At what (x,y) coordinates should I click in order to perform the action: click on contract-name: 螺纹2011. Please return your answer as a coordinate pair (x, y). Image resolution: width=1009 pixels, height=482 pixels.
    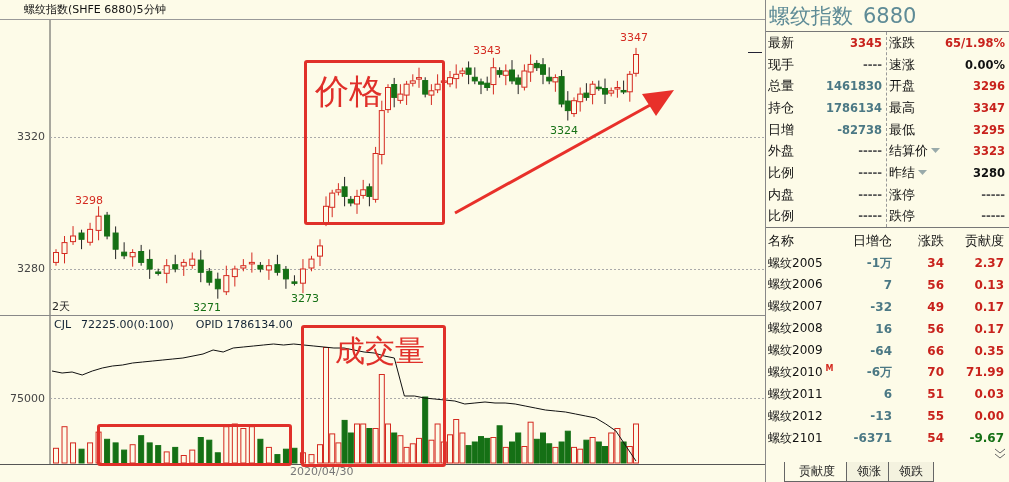
    Looking at the image, I should click on (795, 393).